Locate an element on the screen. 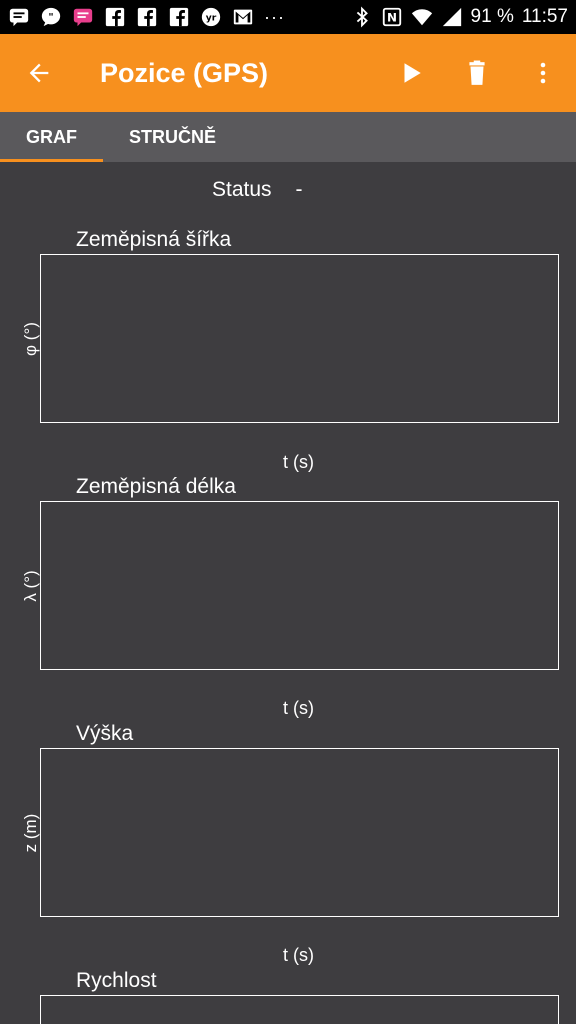 The height and width of the screenshot is (1024, 576). svg-text: yr is located at coordinates (211, 18).